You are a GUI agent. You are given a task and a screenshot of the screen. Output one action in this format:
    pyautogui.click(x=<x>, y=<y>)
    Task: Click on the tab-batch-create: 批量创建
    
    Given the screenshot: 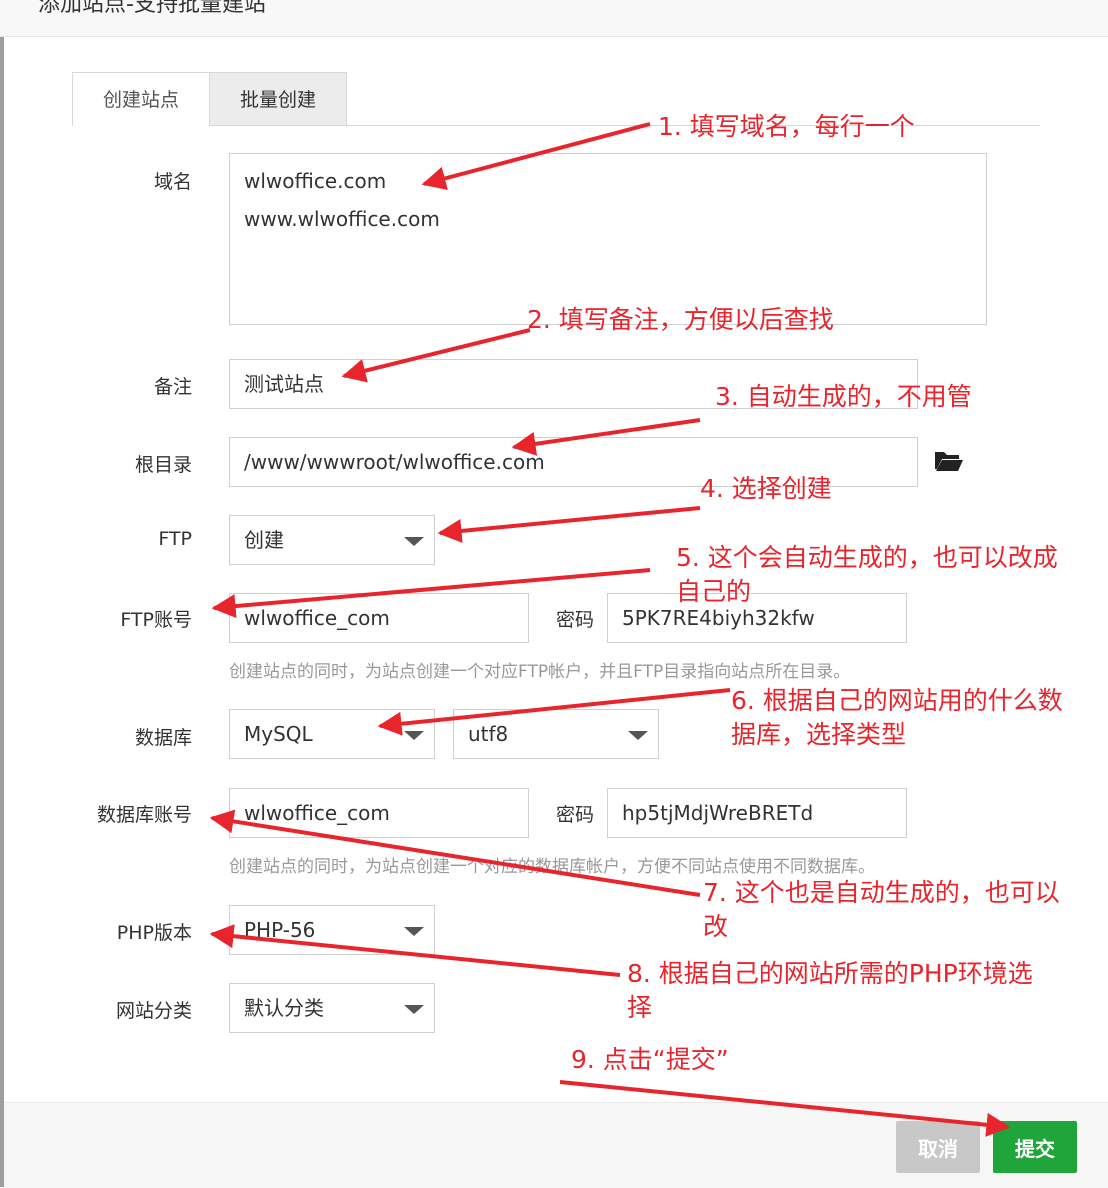 What is the action you would take?
    pyautogui.click(x=278, y=99)
    